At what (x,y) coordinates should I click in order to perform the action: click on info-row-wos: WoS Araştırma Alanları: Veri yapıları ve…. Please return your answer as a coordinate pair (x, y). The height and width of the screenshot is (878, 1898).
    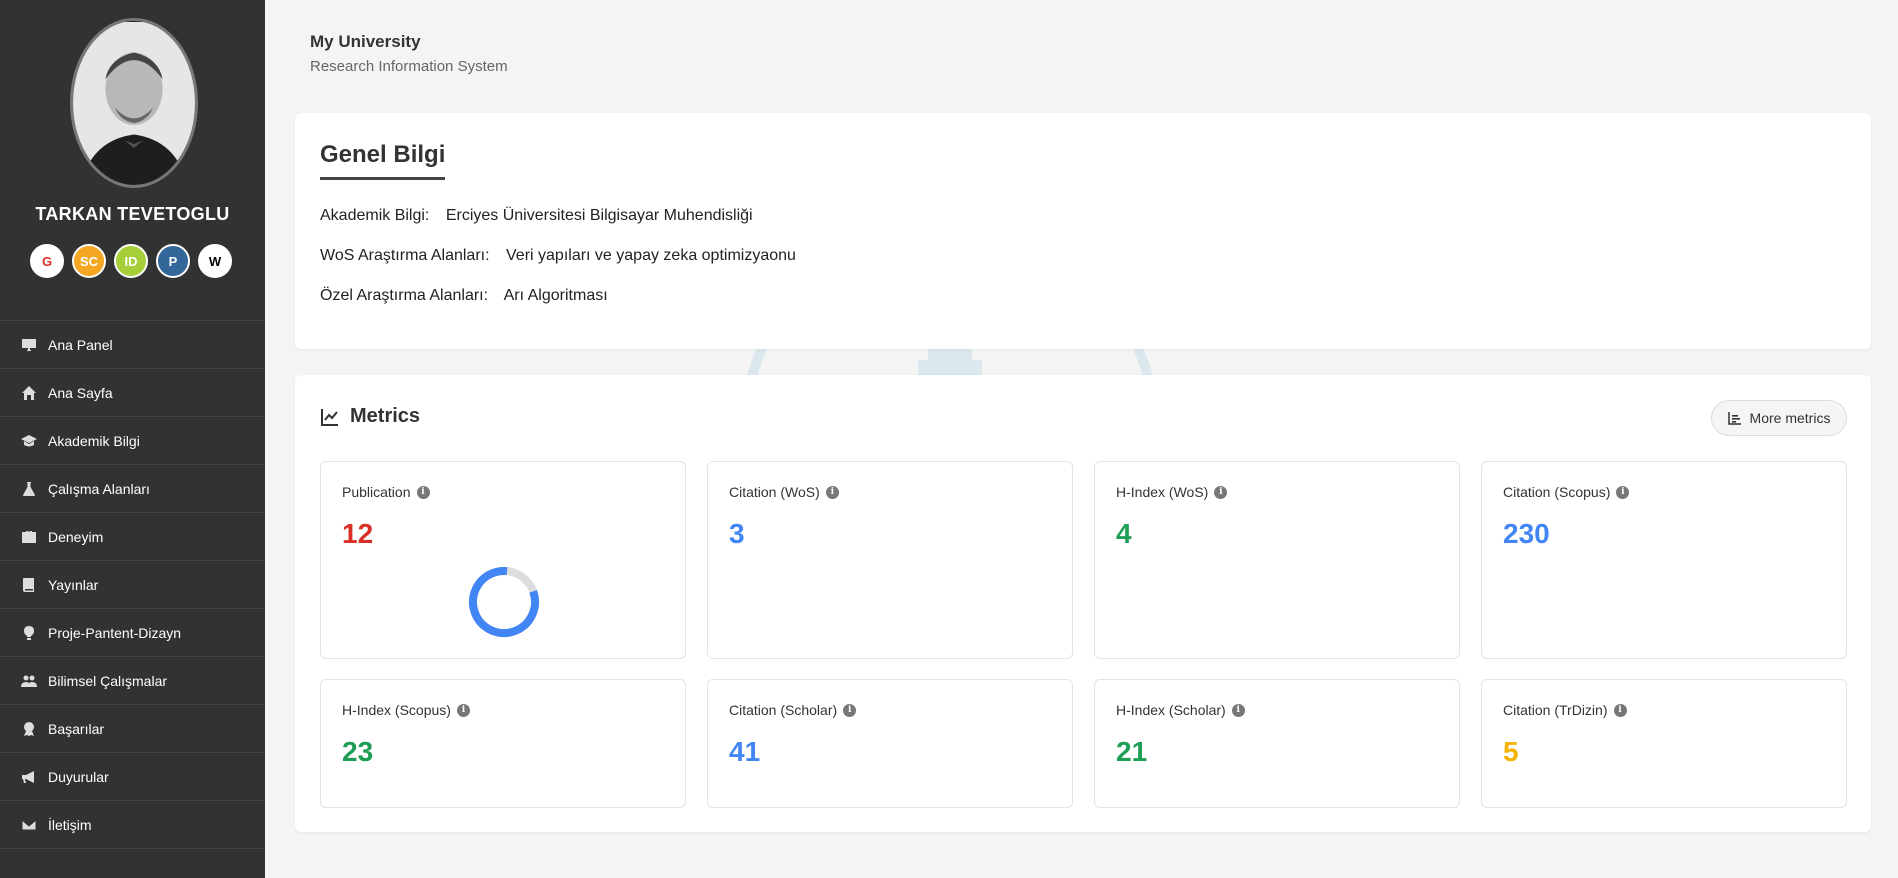
    Looking at the image, I should click on (558, 256).